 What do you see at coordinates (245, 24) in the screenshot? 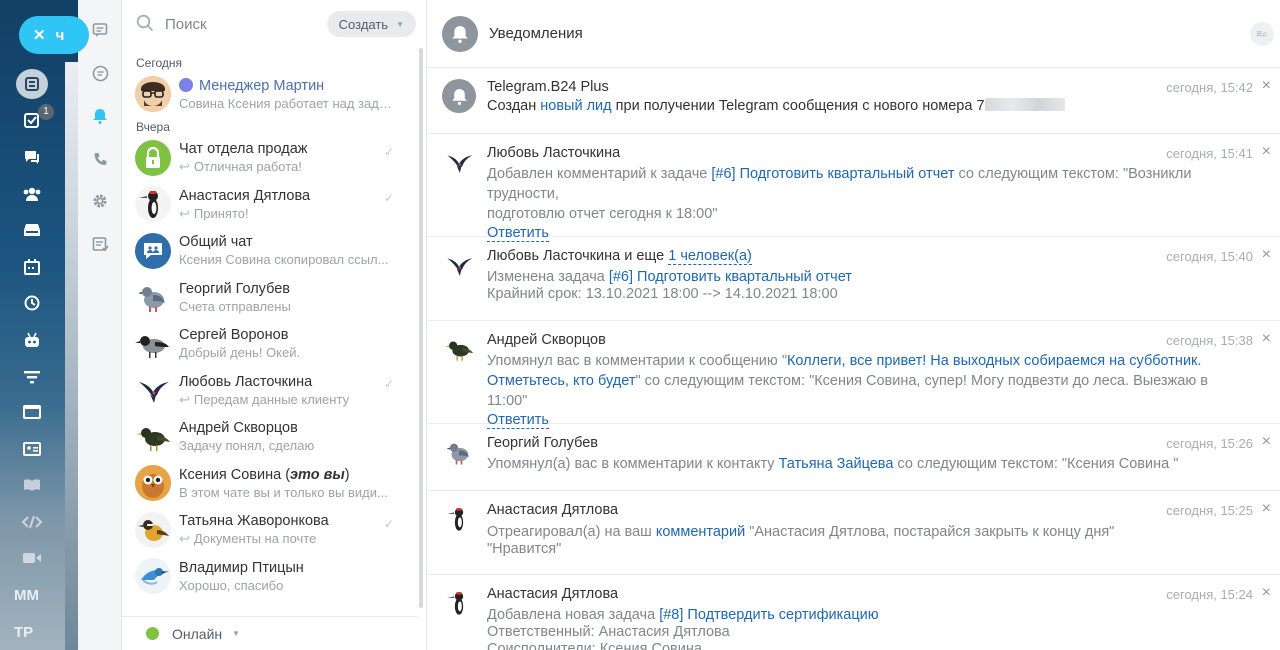
I see `search-input` at bounding box center [245, 24].